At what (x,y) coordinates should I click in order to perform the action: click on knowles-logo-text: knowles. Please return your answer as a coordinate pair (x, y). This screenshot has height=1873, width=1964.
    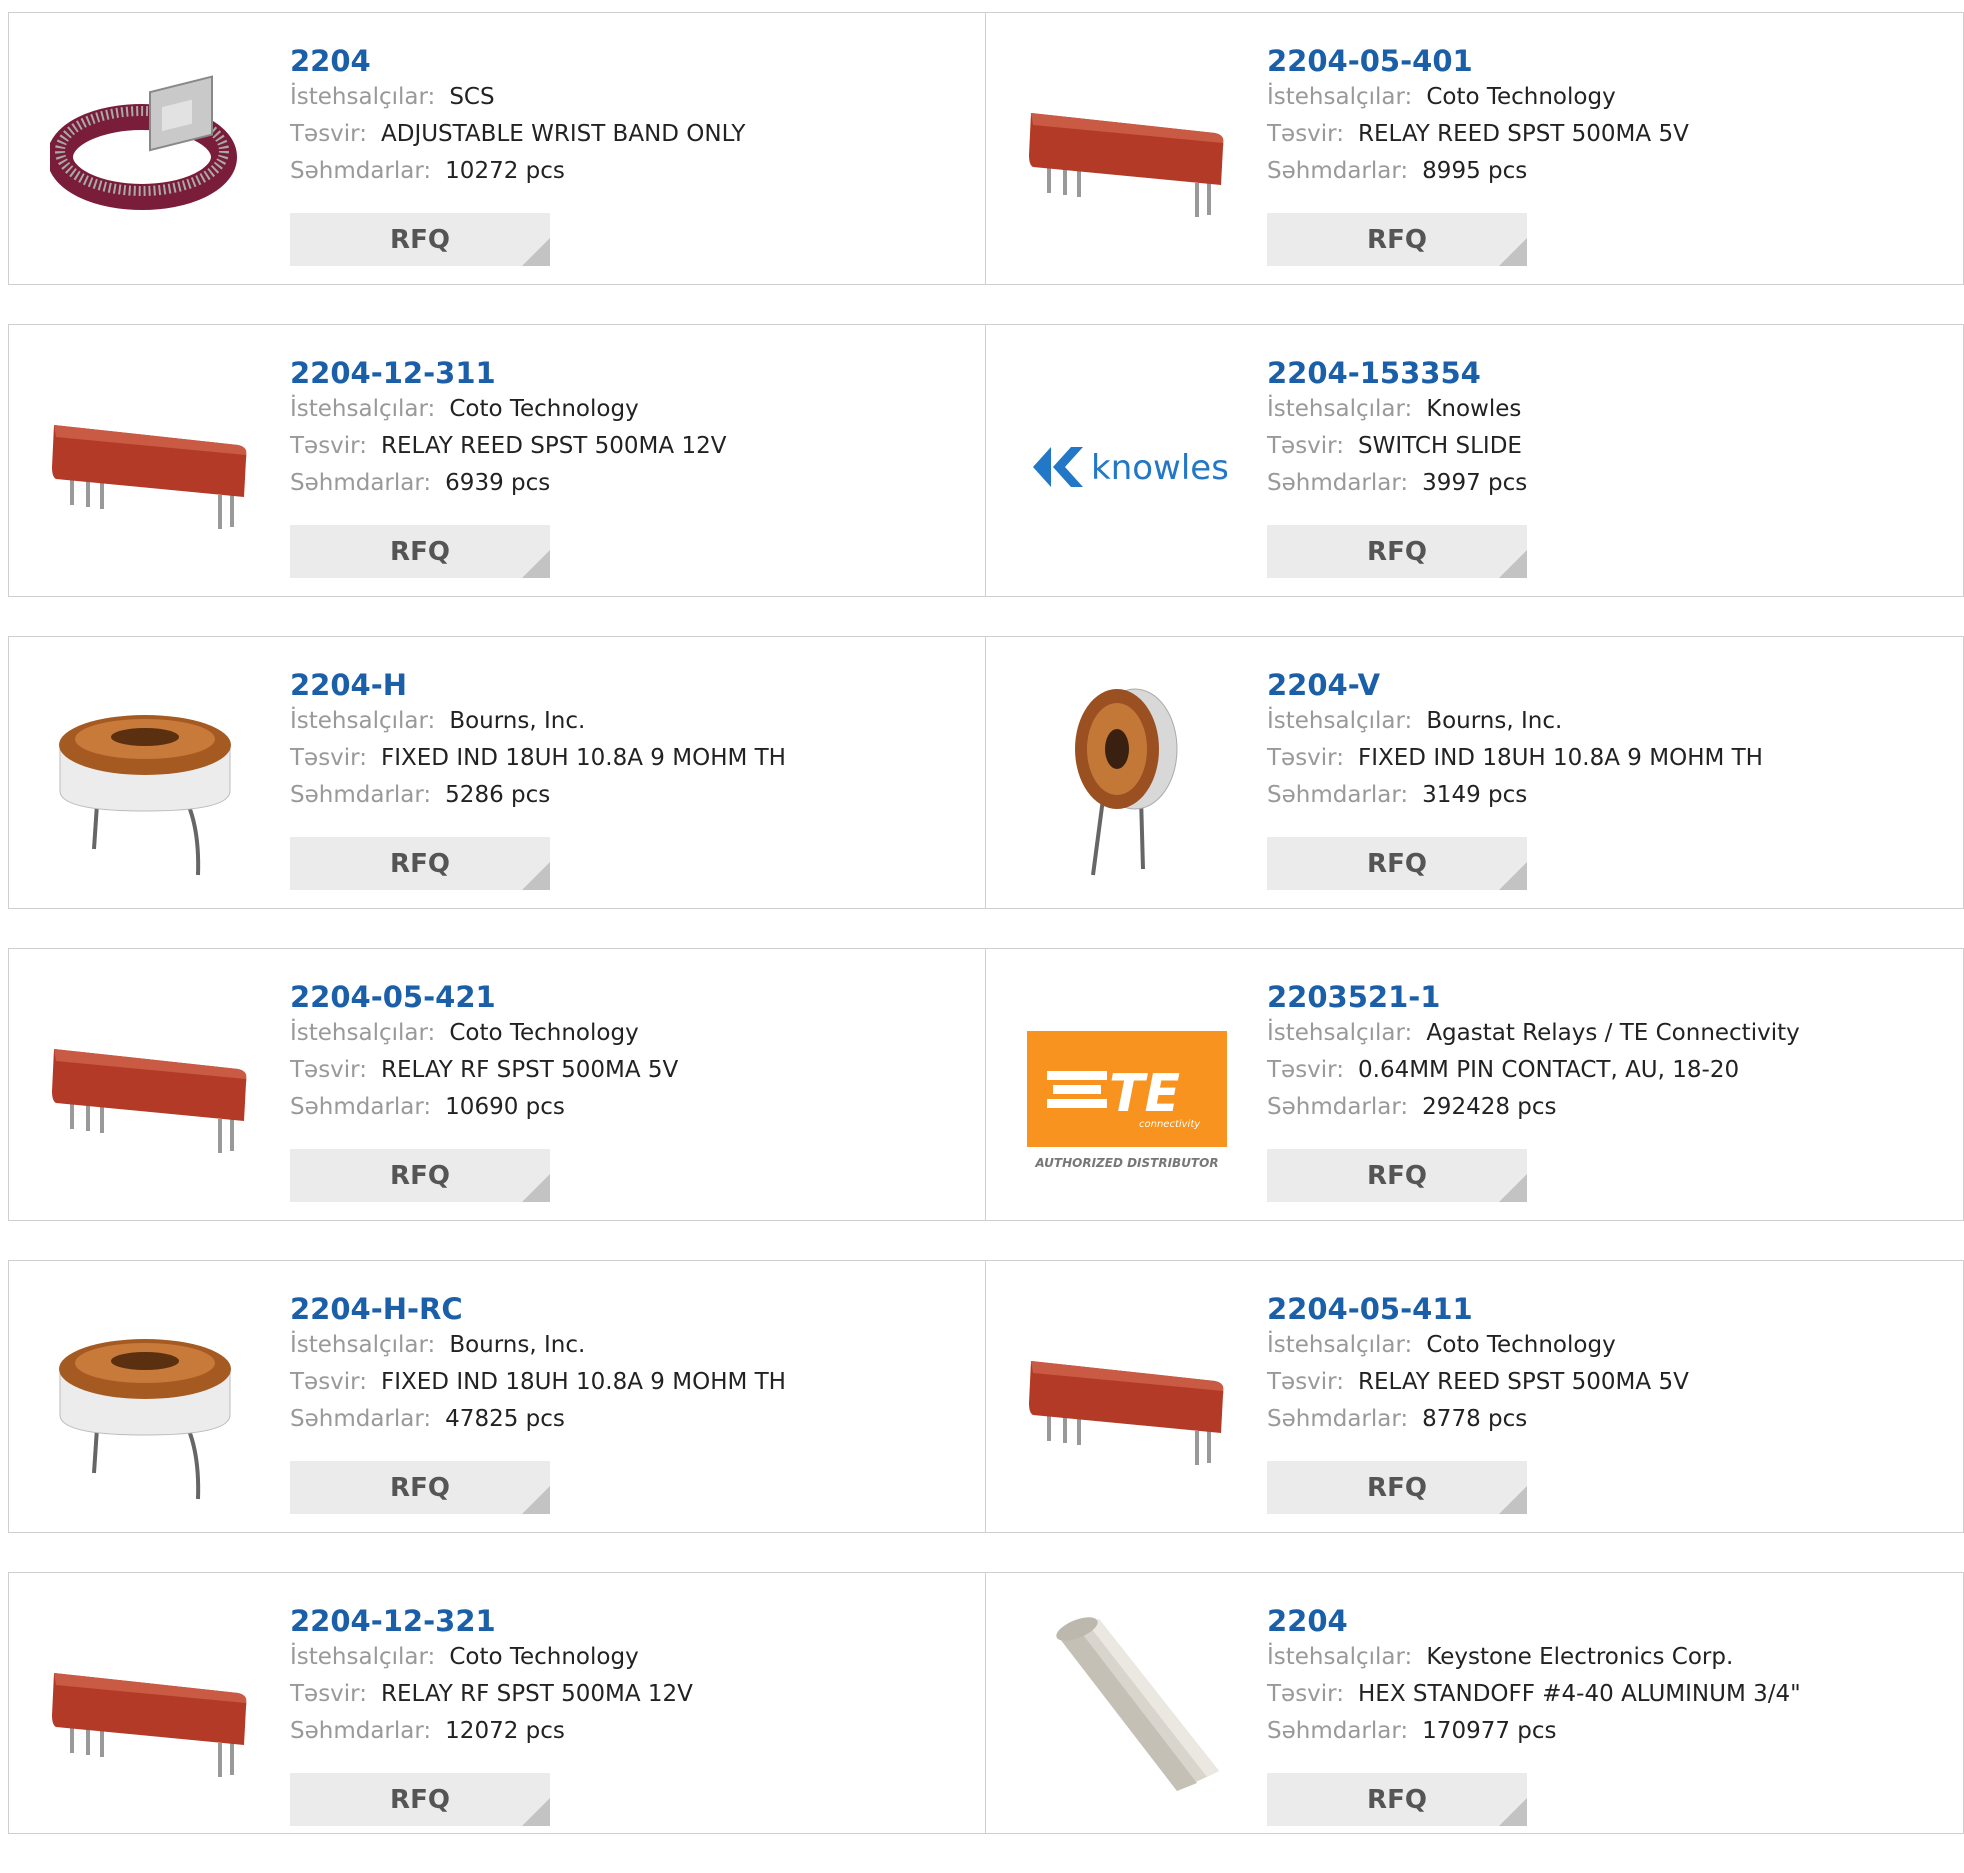
    Looking at the image, I should click on (1159, 468).